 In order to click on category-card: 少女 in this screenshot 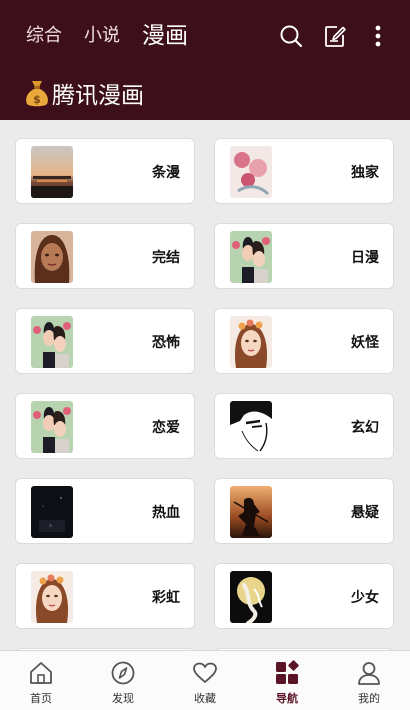, I will do `click(304, 596)`.